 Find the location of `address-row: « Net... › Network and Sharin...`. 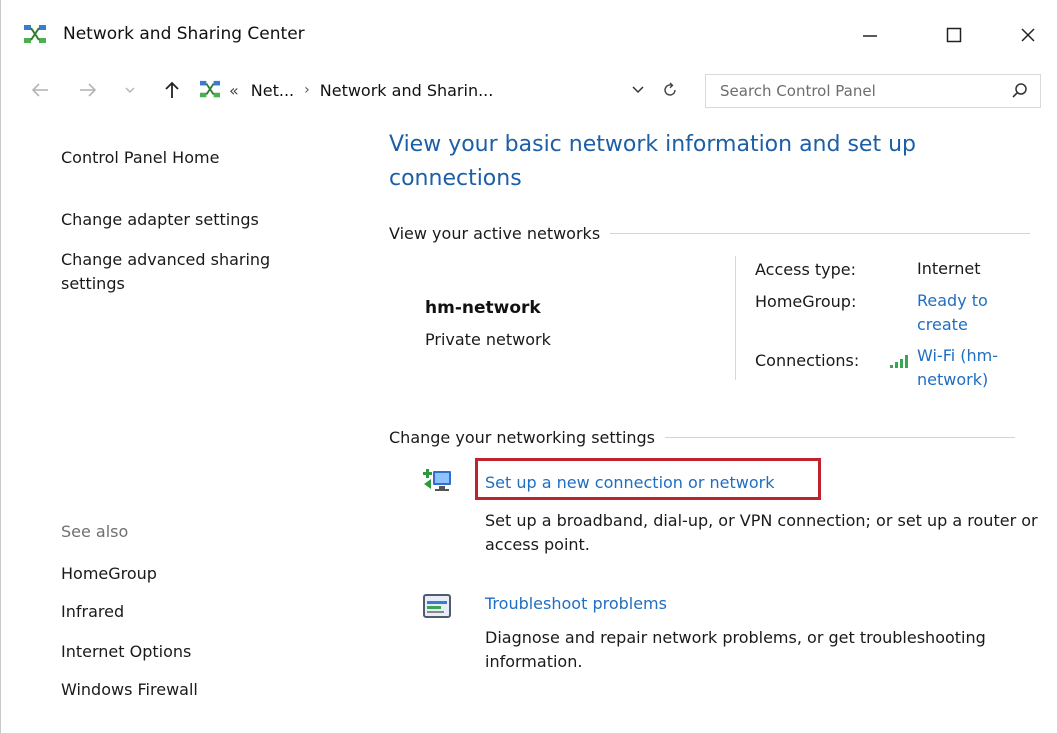

address-row: « Net... › Network and Sharin... is located at coordinates (529, 91).